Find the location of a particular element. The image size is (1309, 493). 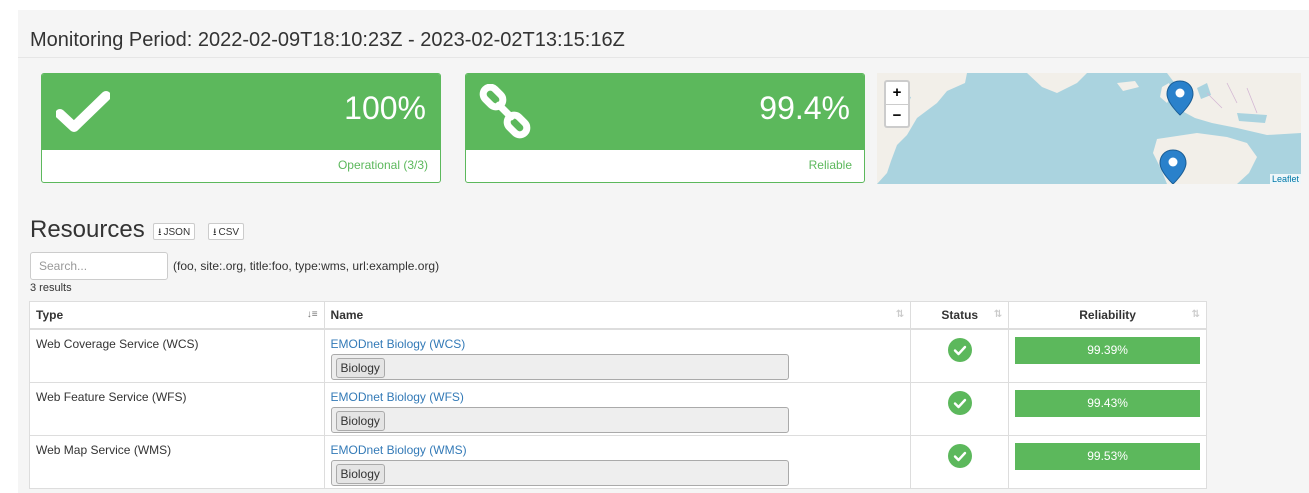

cell-type: Web Map Service (WMS) is located at coordinates (177, 461).